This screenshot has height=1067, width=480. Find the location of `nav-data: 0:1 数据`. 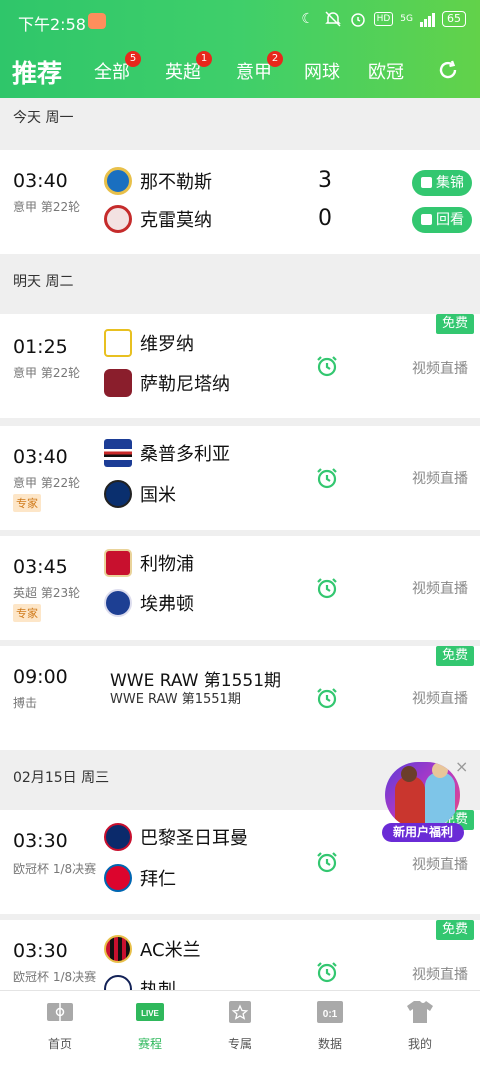

nav-data: 0:1 数据 is located at coordinates (330, 1025).